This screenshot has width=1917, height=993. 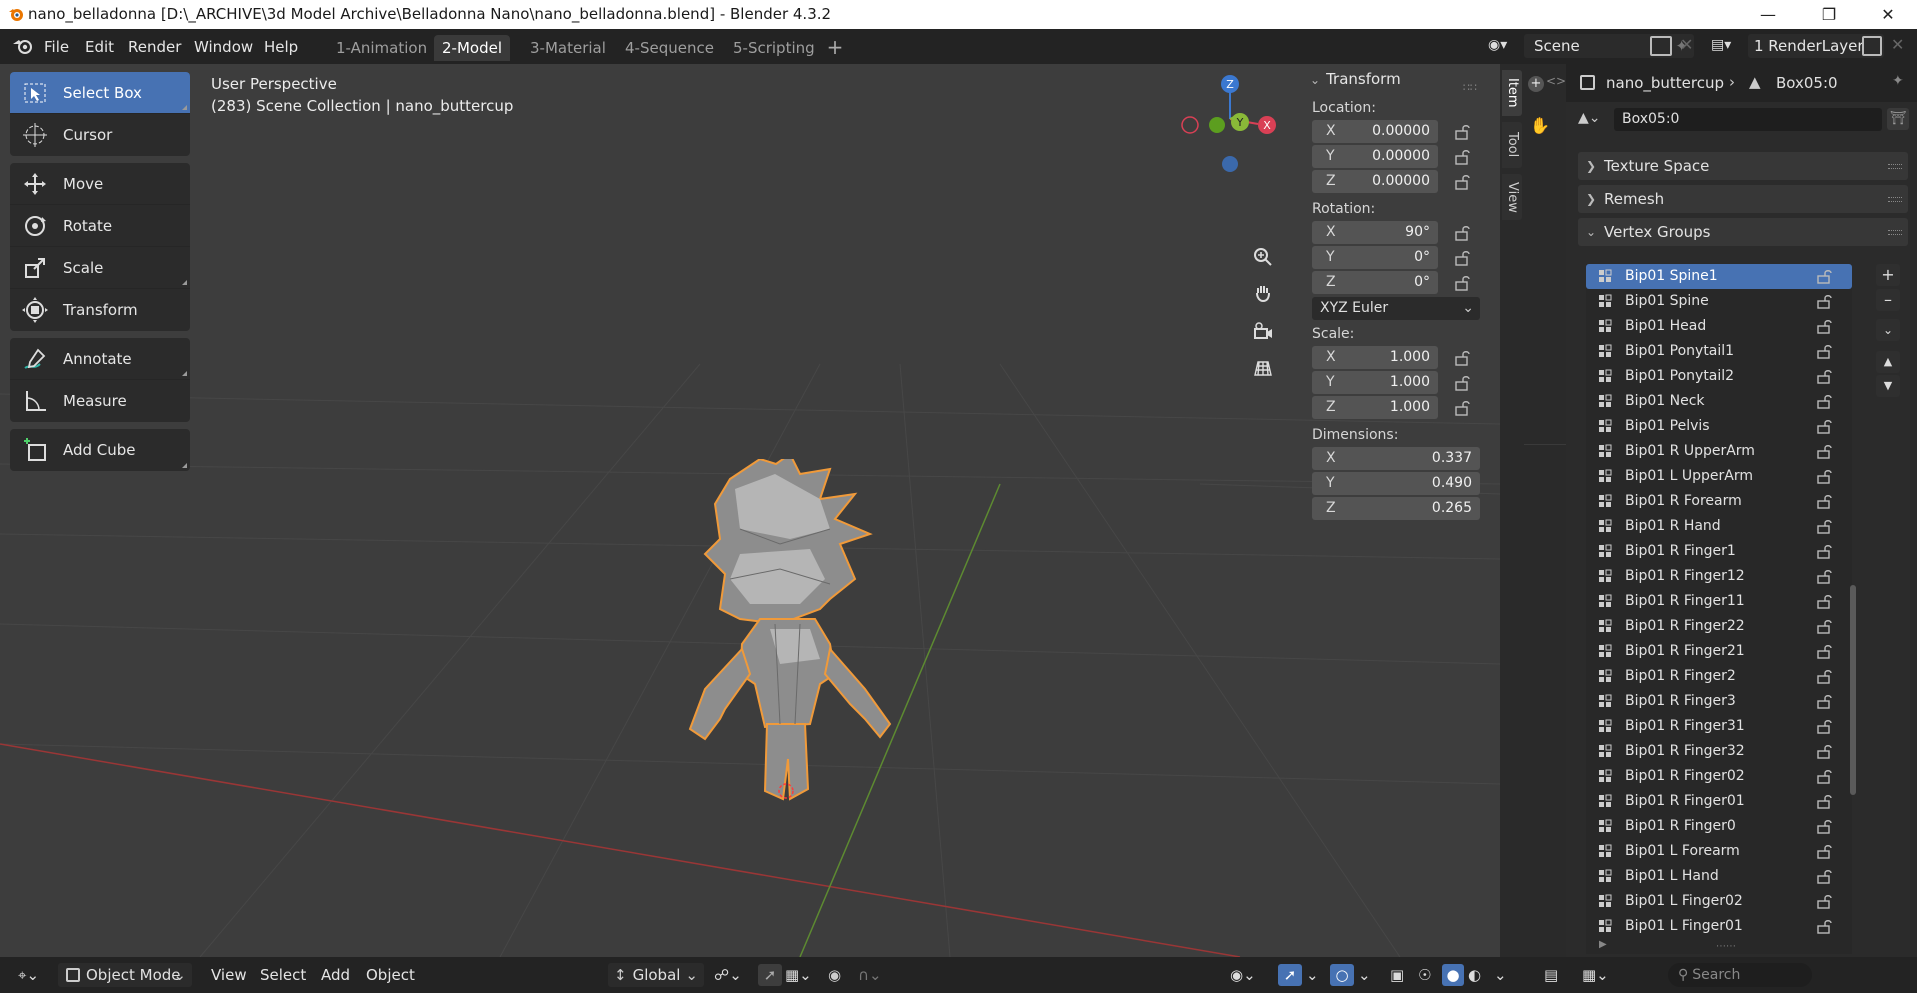 What do you see at coordinates (1536, 84) in the screenshot?
I see `add-icon: +` at bounding box center [1536, 84].